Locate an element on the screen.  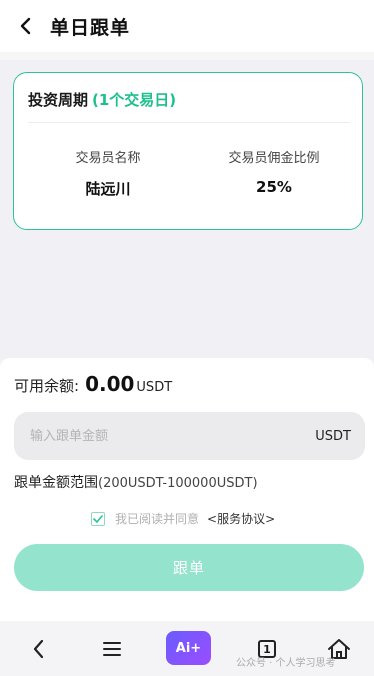
agree-text: 我已阅读并同意 is located at coordinates (157, 519).